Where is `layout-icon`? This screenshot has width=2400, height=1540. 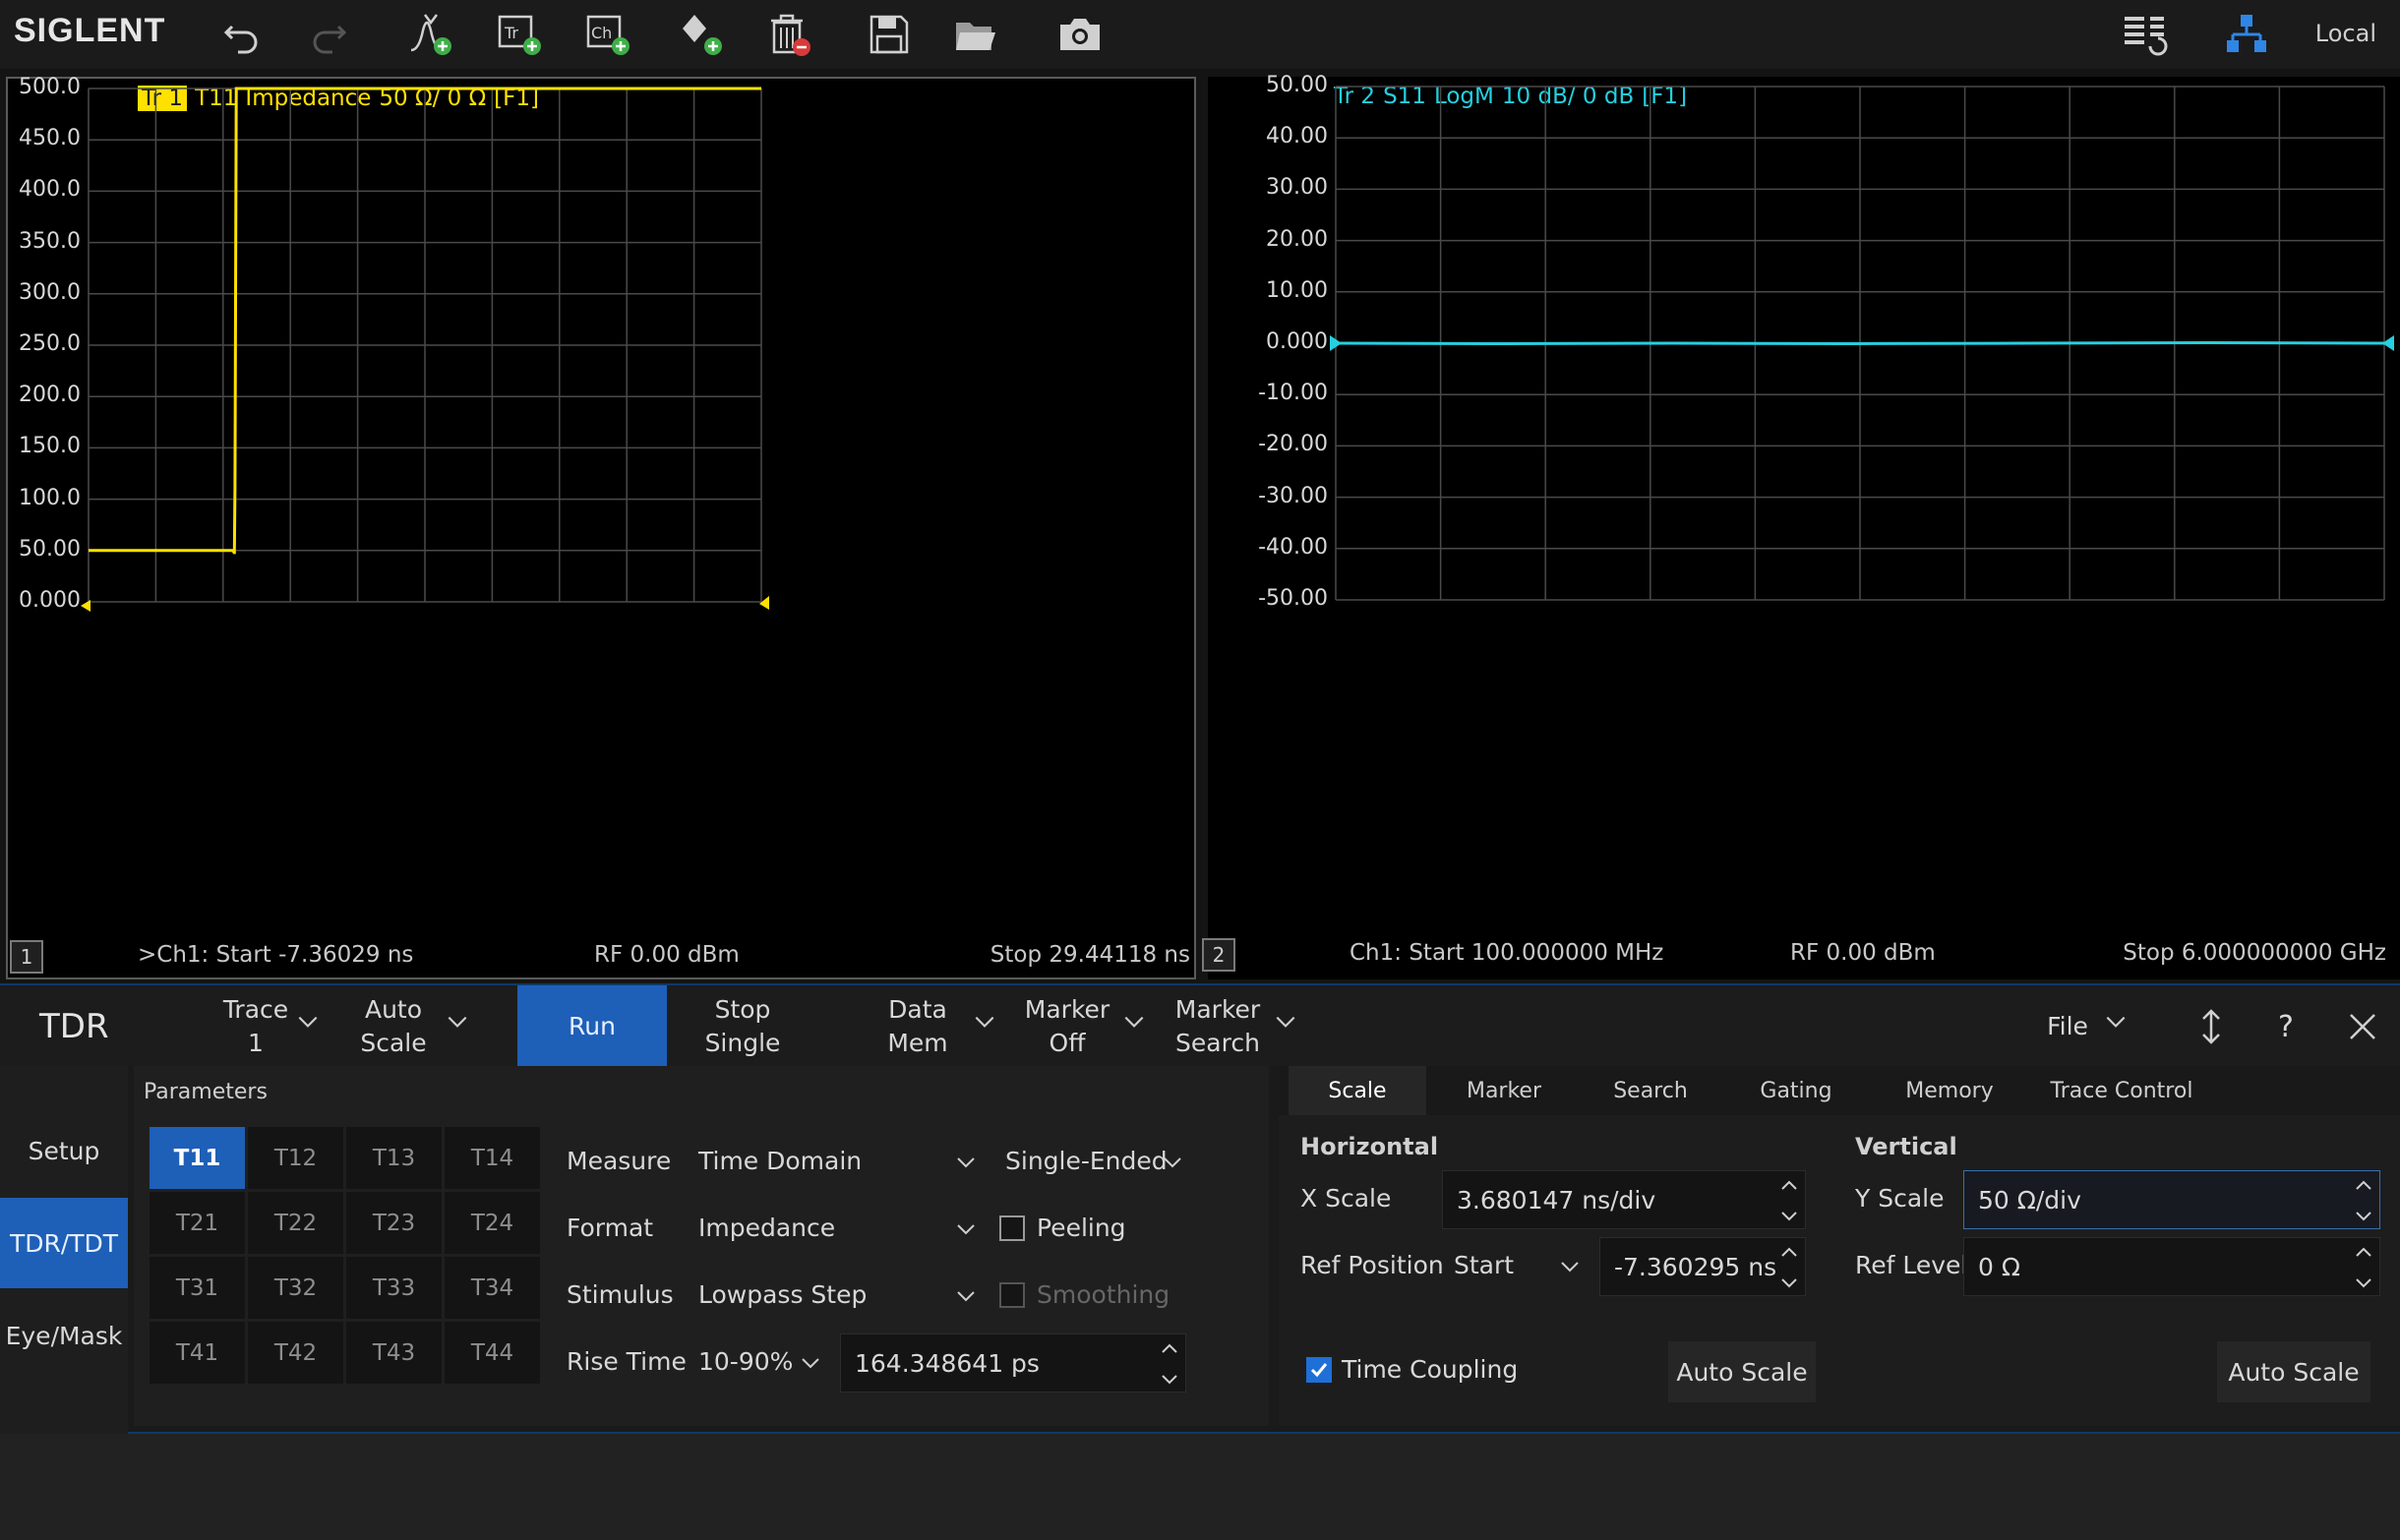 layout-icon is located at coordinates (2144, 34).